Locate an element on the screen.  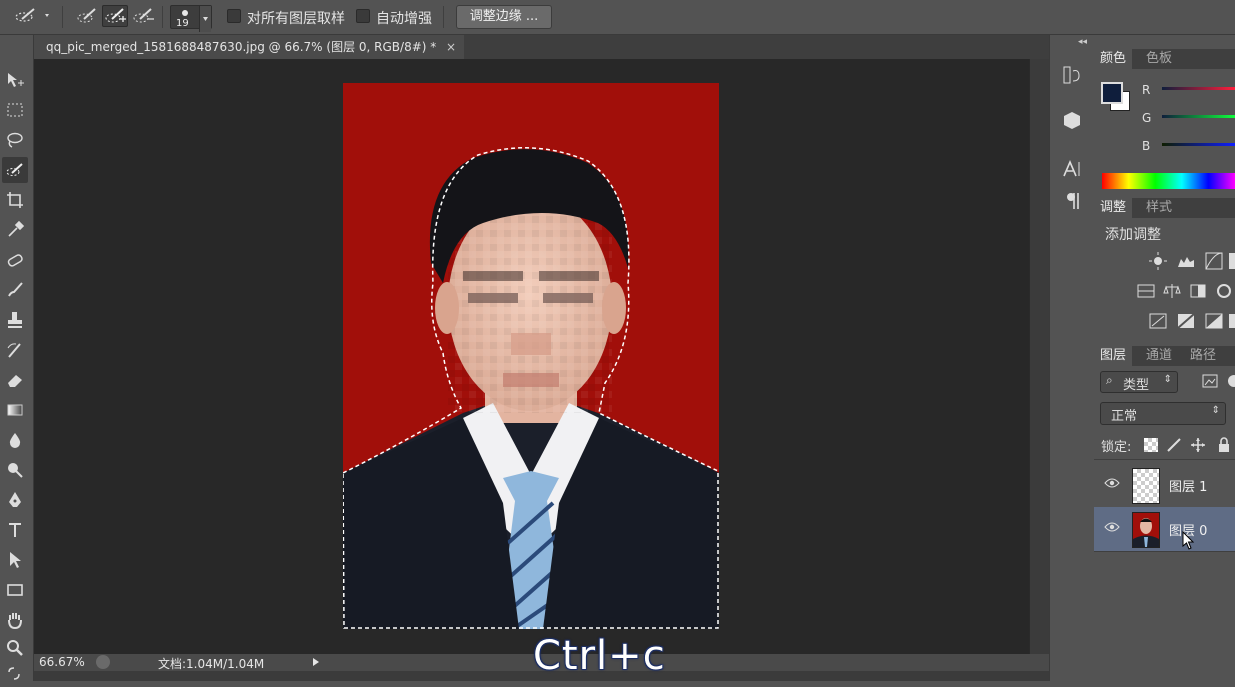
eraser-icon is located at coordinates (15, 381).